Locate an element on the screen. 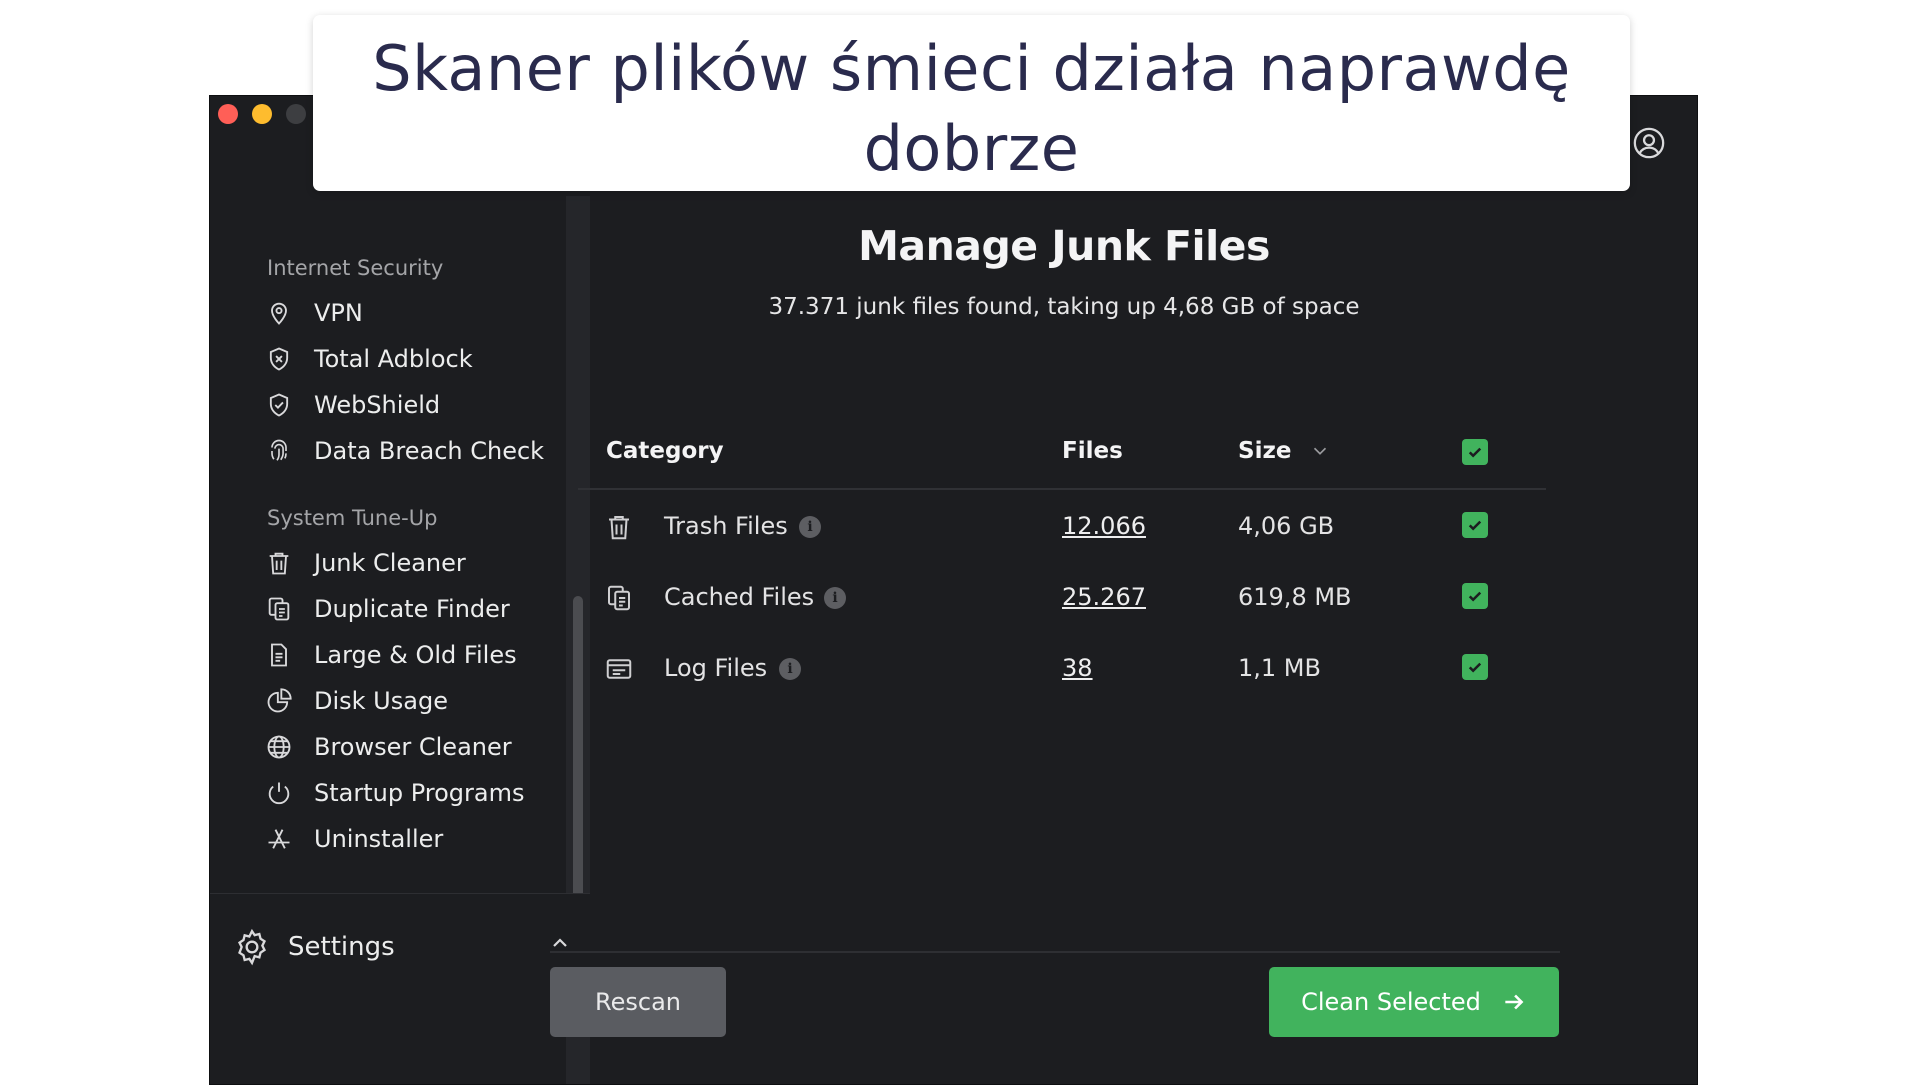  row-category-label: Log Files is located at coordinates (716, 668).